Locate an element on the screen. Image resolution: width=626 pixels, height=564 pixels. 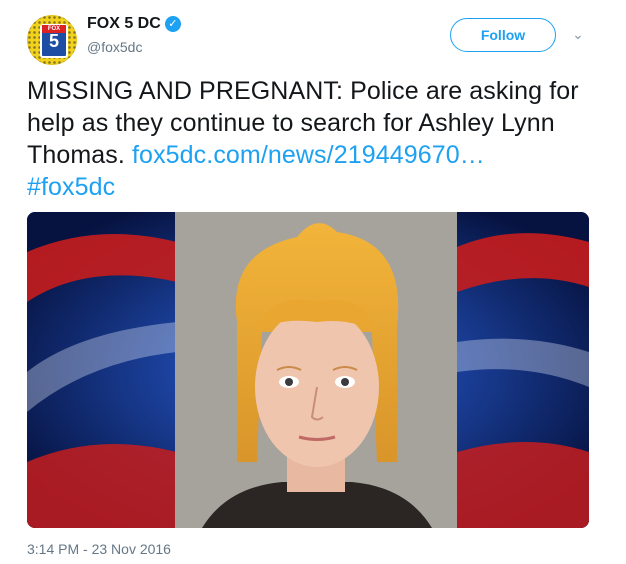
tweet-hashtag: #fox5dc is located at coordinates (71, 187).